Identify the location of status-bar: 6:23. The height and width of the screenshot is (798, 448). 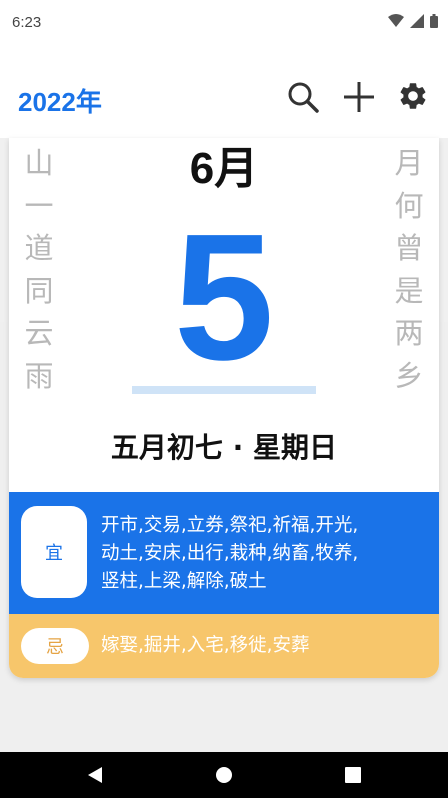
(224, 23).